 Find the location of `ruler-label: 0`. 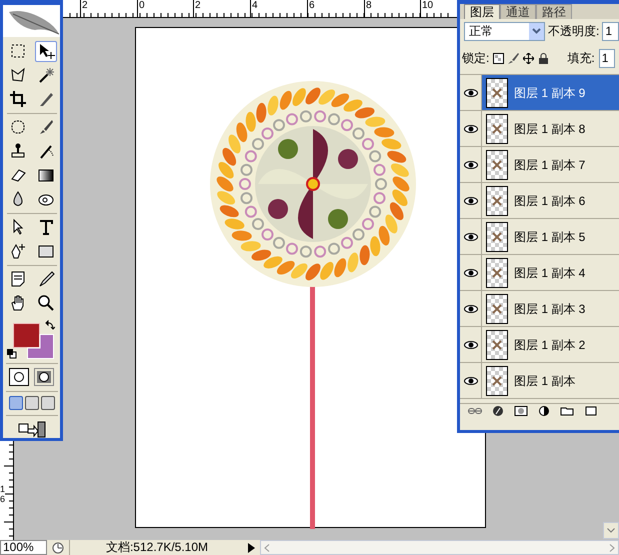

ruler-label: 0 is located at coordinates (142, 5).